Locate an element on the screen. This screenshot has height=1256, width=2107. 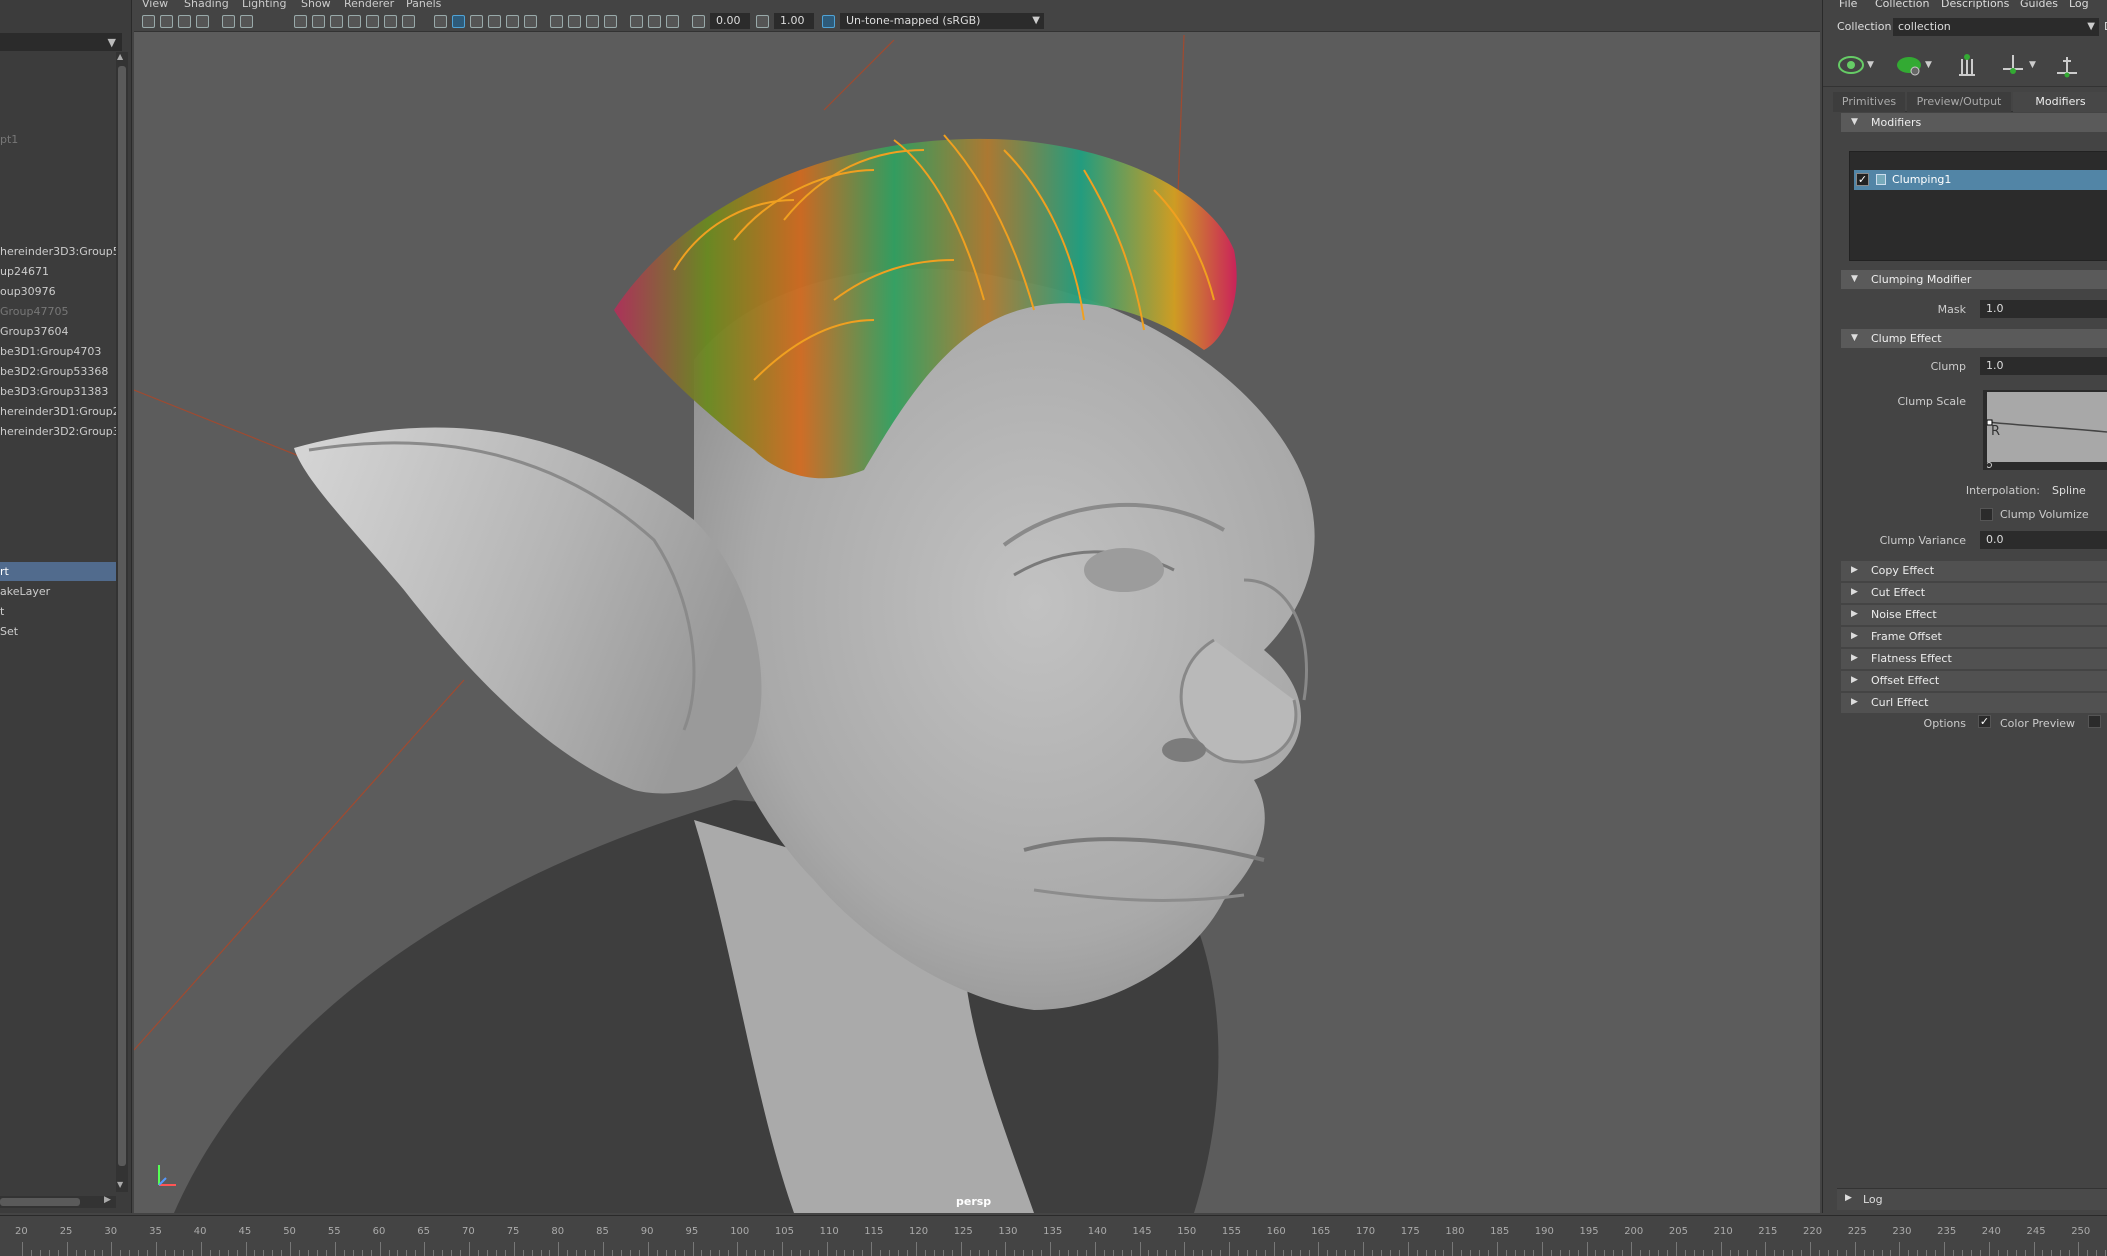
outliner-item: be3D3:Group31383 is located at coordinates (59, 391).